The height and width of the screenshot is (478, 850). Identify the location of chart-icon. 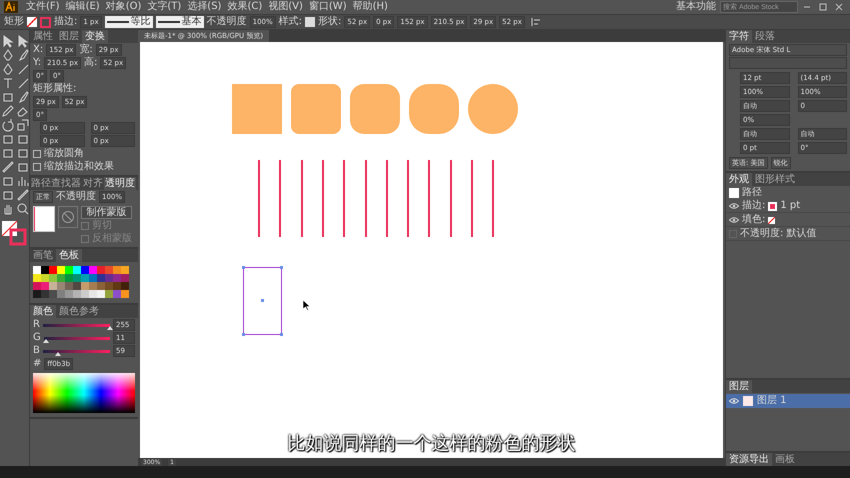
(23, 181).